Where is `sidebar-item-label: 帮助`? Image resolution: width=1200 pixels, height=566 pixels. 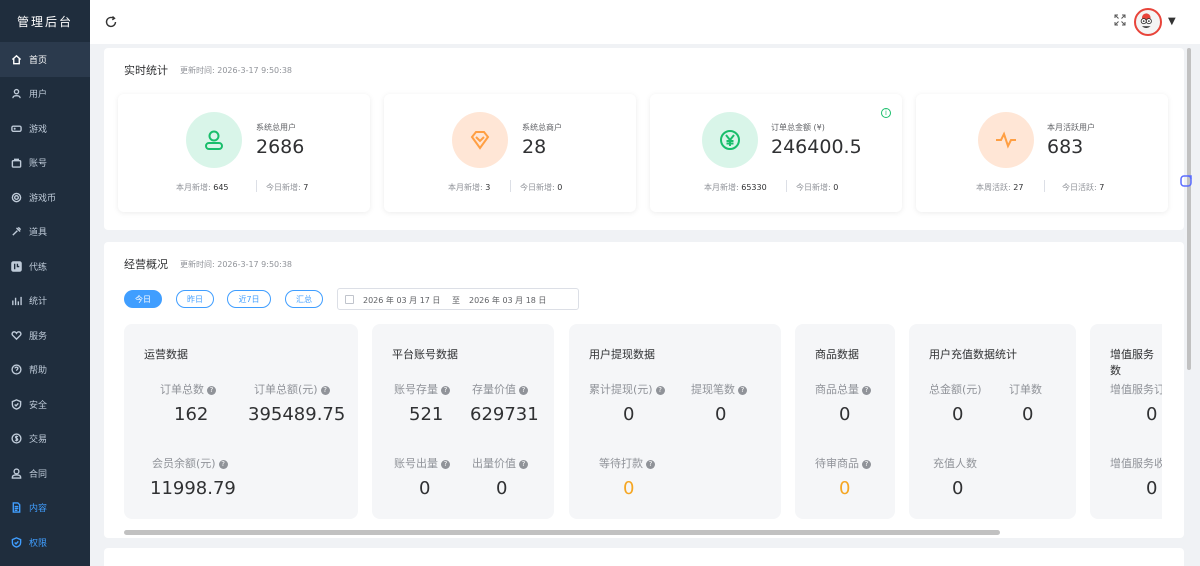 sidebar-item-label: 帮助 is located at coordinates (38, 371).